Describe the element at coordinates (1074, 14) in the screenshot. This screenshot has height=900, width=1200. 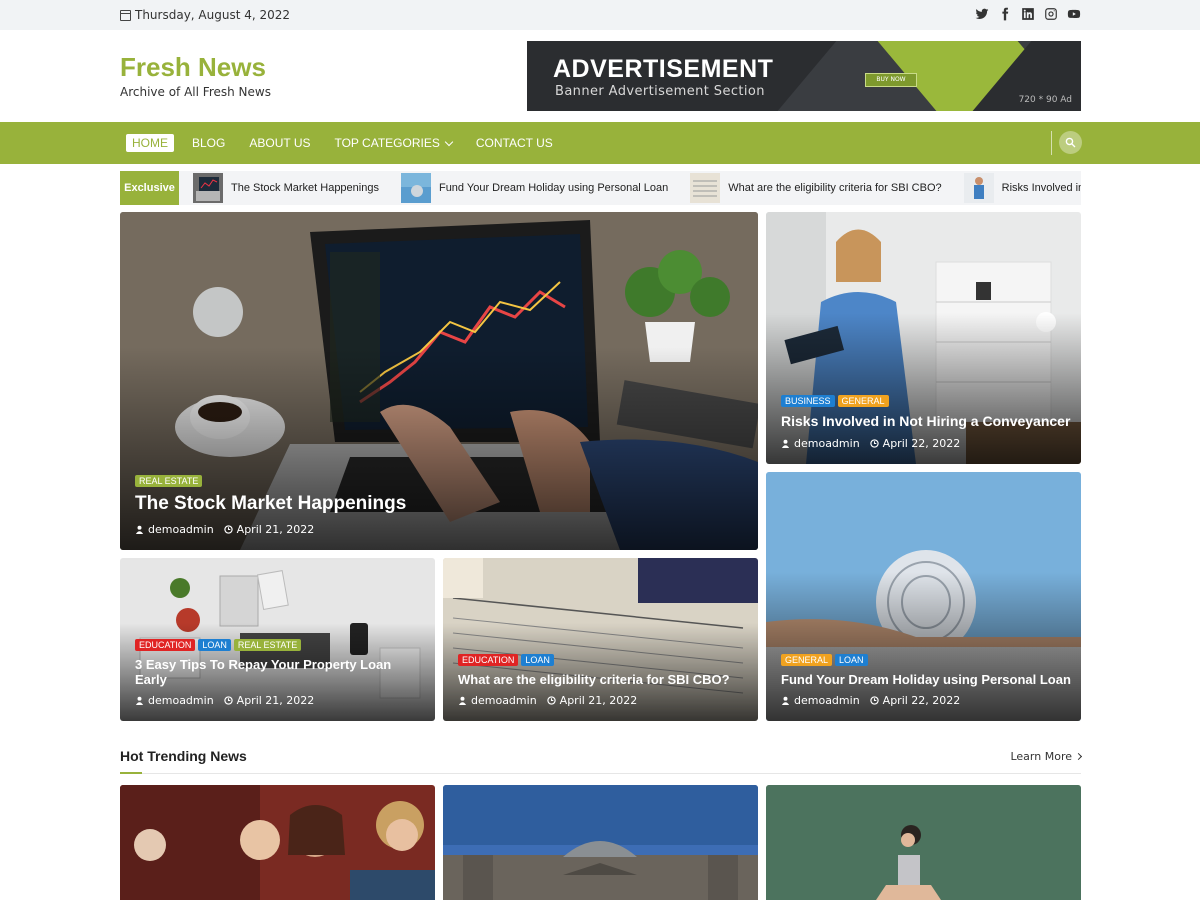
I see `youtube-icon` at that location.